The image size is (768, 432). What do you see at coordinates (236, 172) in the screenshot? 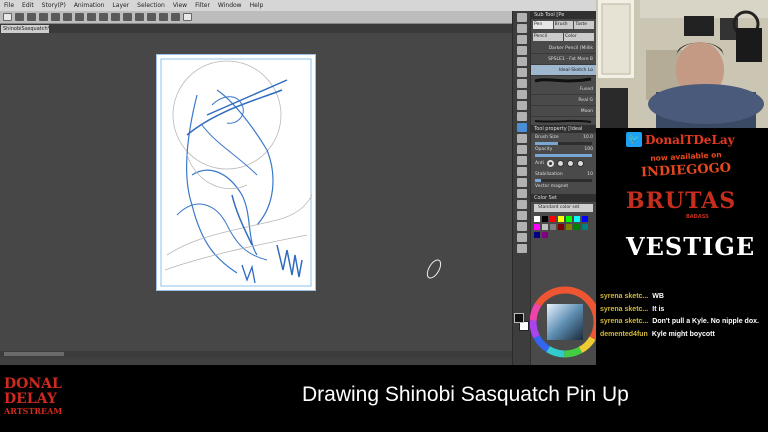
I see `drawing-canvas` at bounding box center [236, 172].